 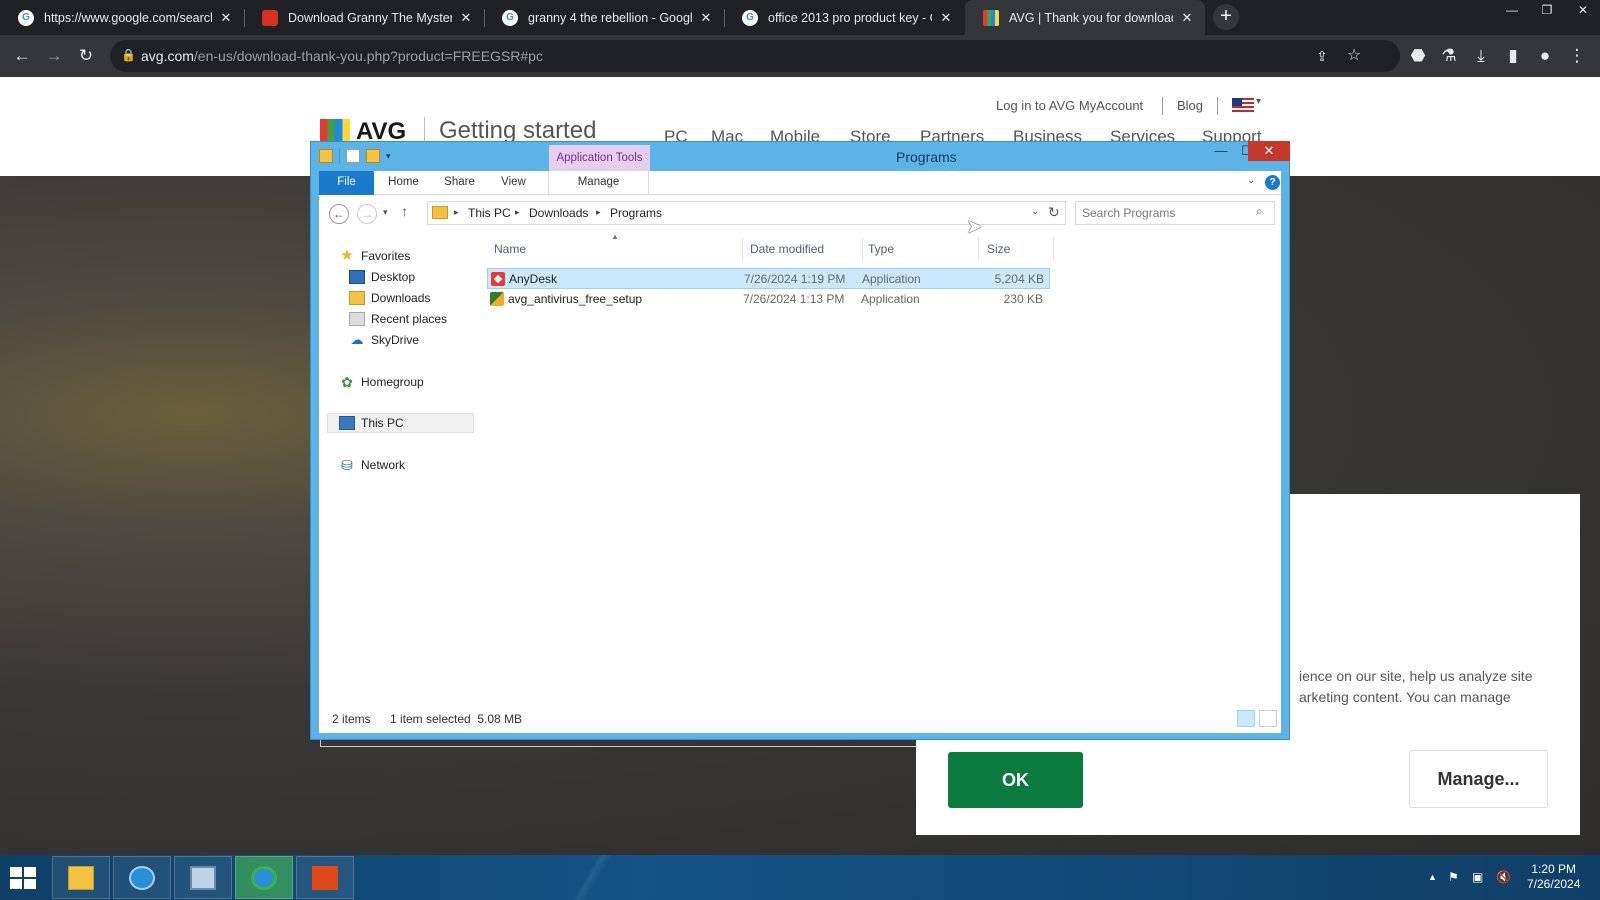 I want to click on column-header-date-modified: Date modified, so click(x=787, y=249).